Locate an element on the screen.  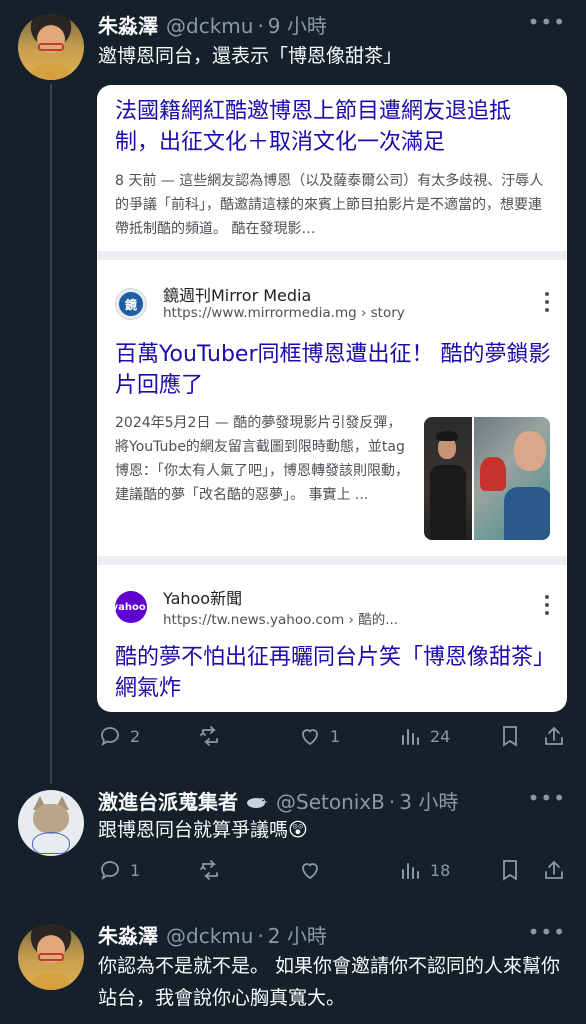
result-title: 百萬YouTuber同框博恩遭出征！ 酷的夢鎖影片回應了 is located at coordinates (333, 370).